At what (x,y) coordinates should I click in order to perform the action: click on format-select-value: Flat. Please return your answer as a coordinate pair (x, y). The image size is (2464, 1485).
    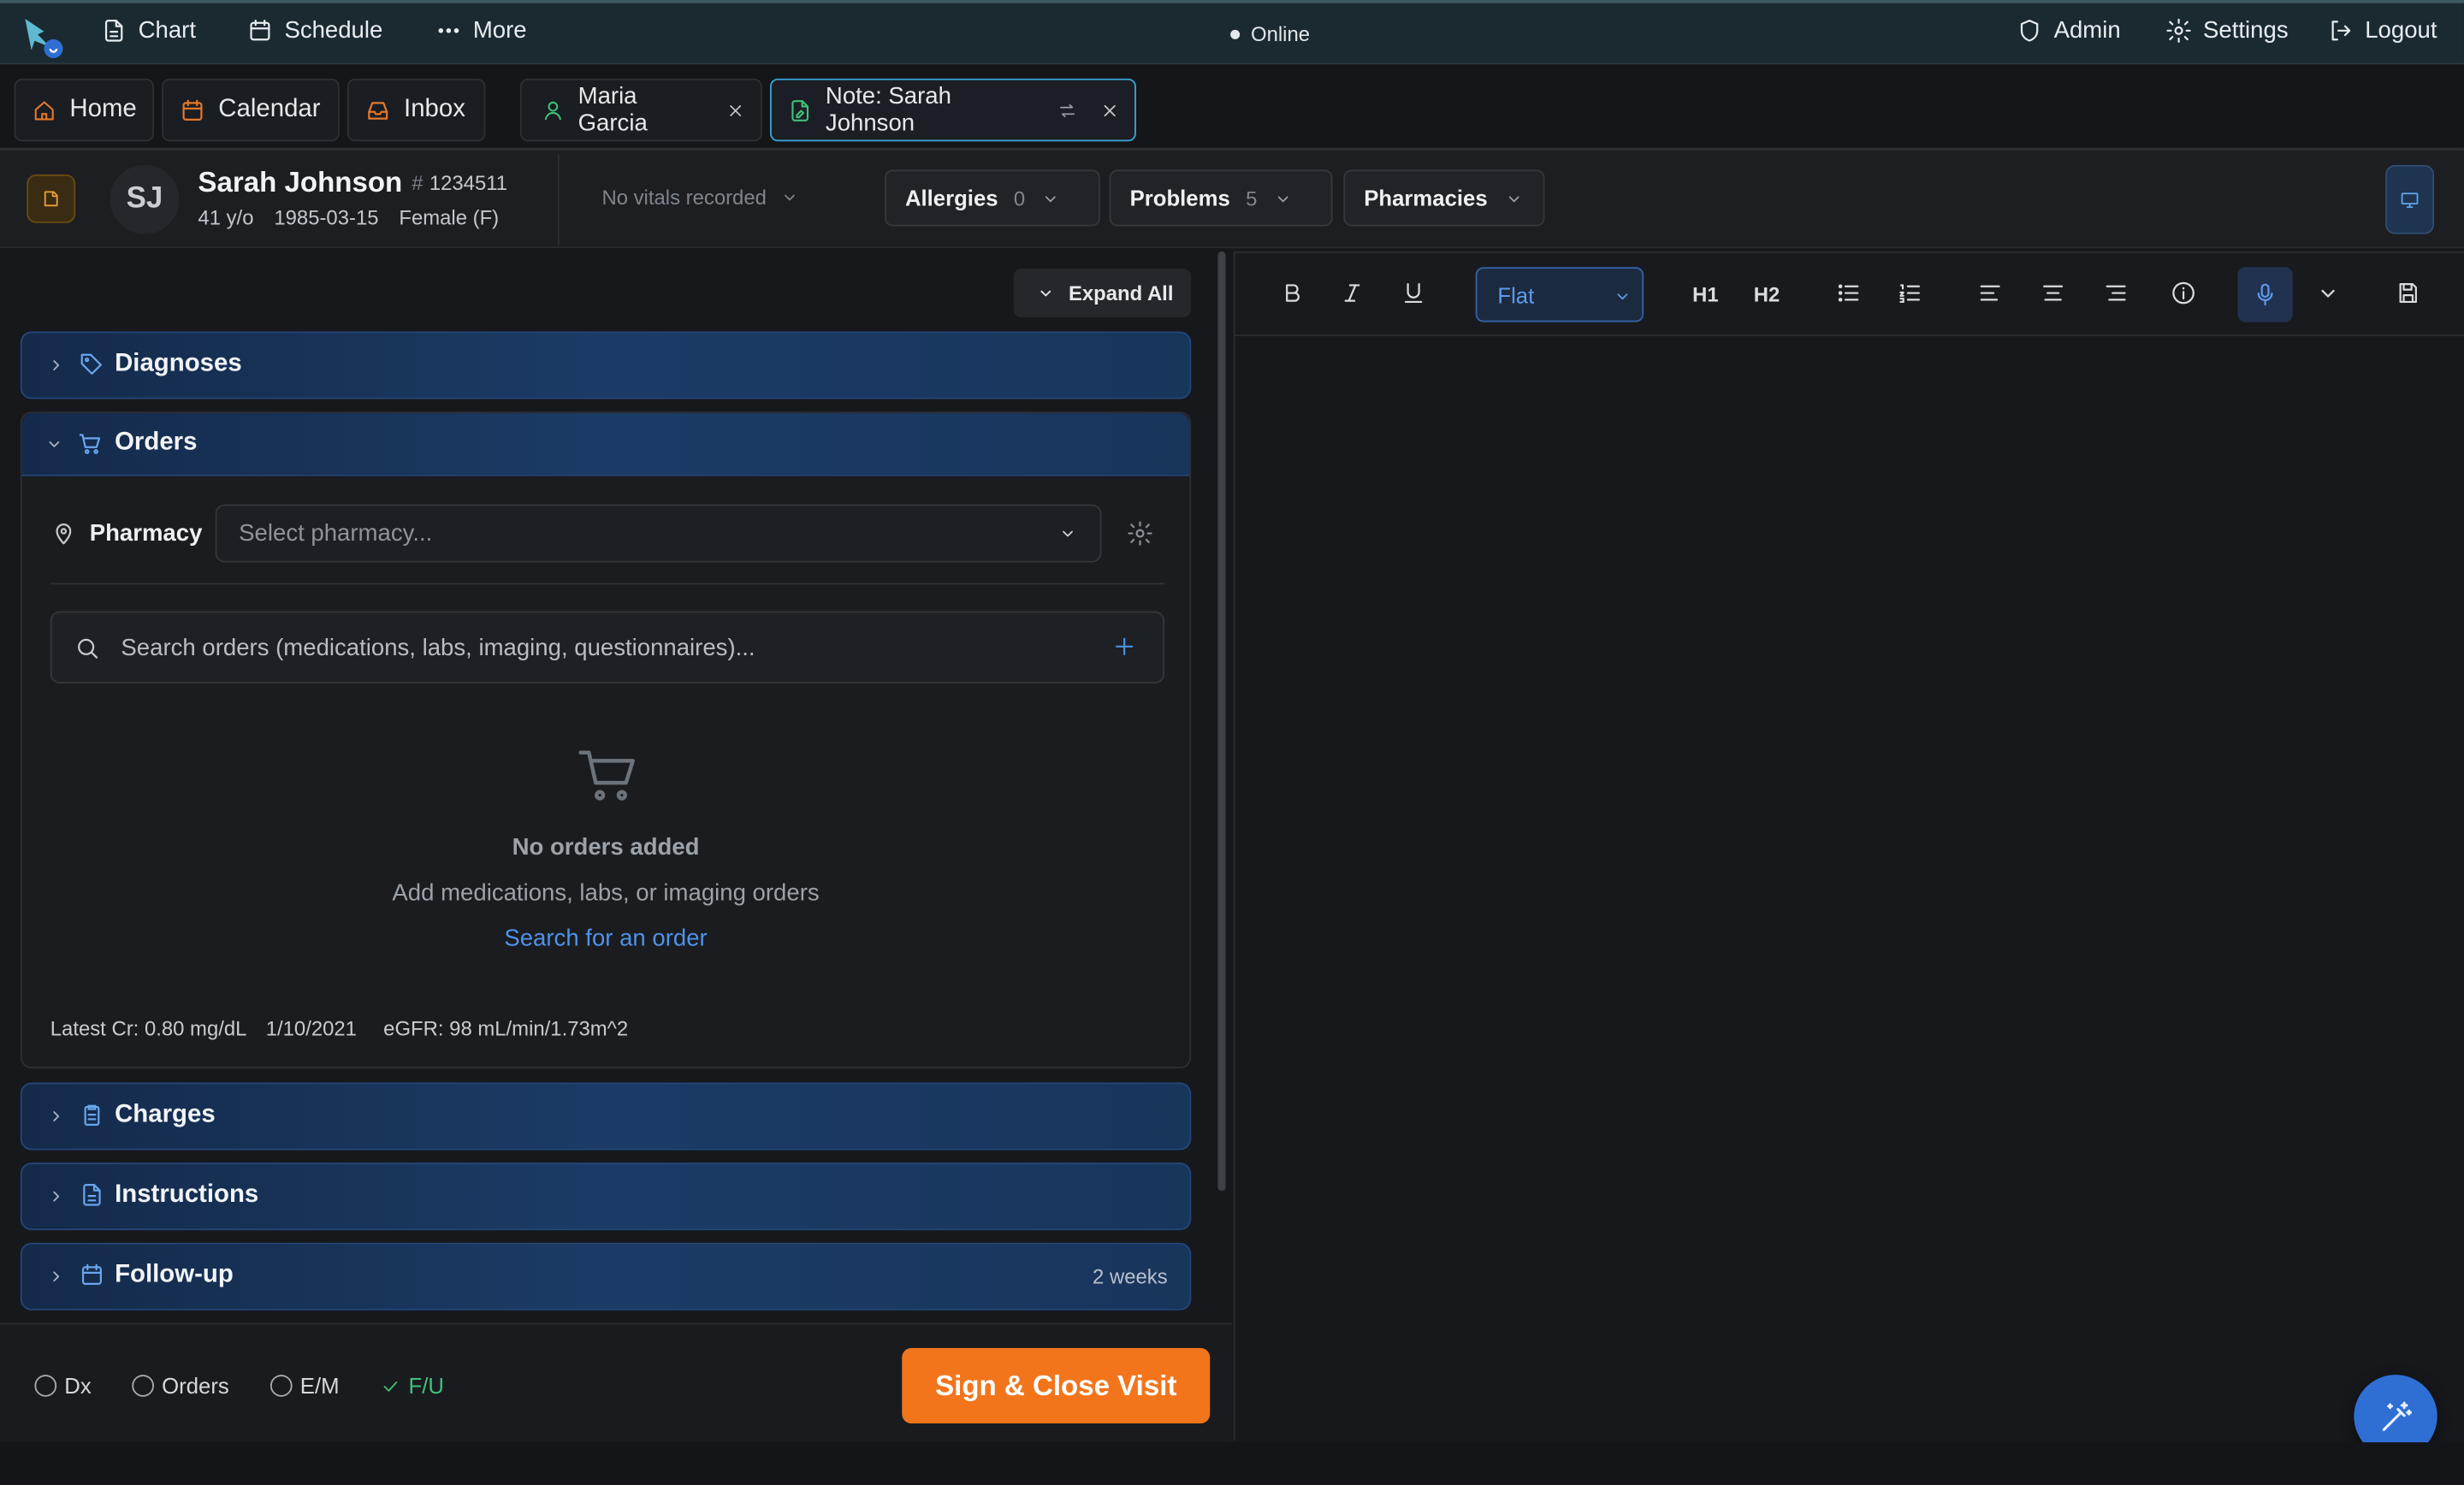
    Looking at the image, I should click on (1516, 294).